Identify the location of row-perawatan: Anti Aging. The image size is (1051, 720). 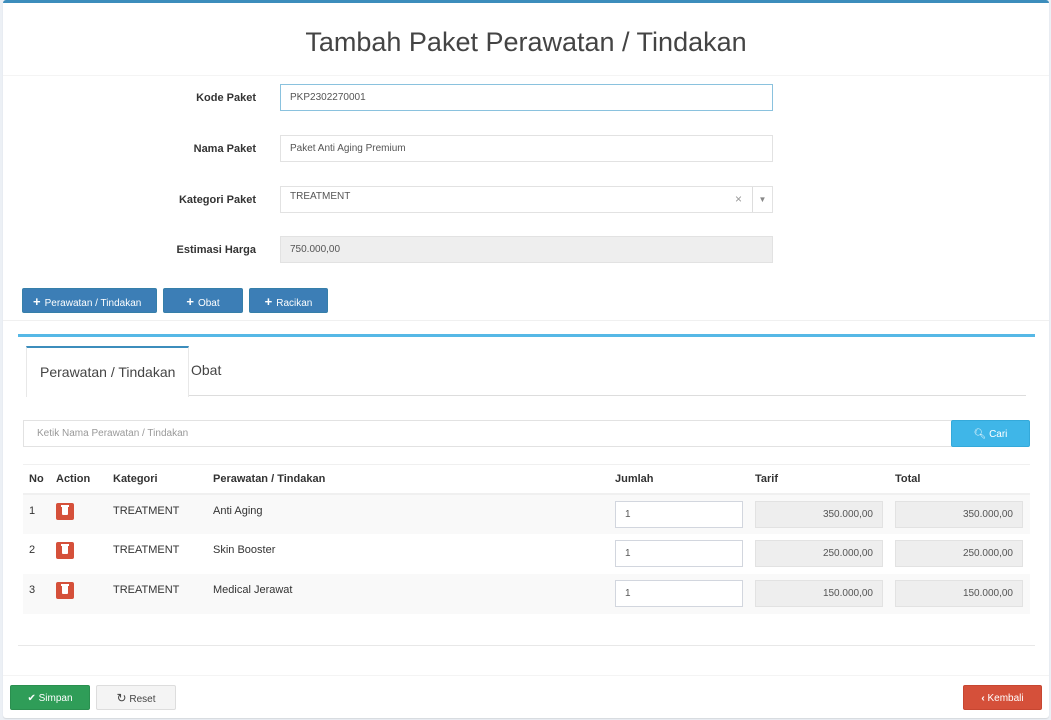
(408, 513).